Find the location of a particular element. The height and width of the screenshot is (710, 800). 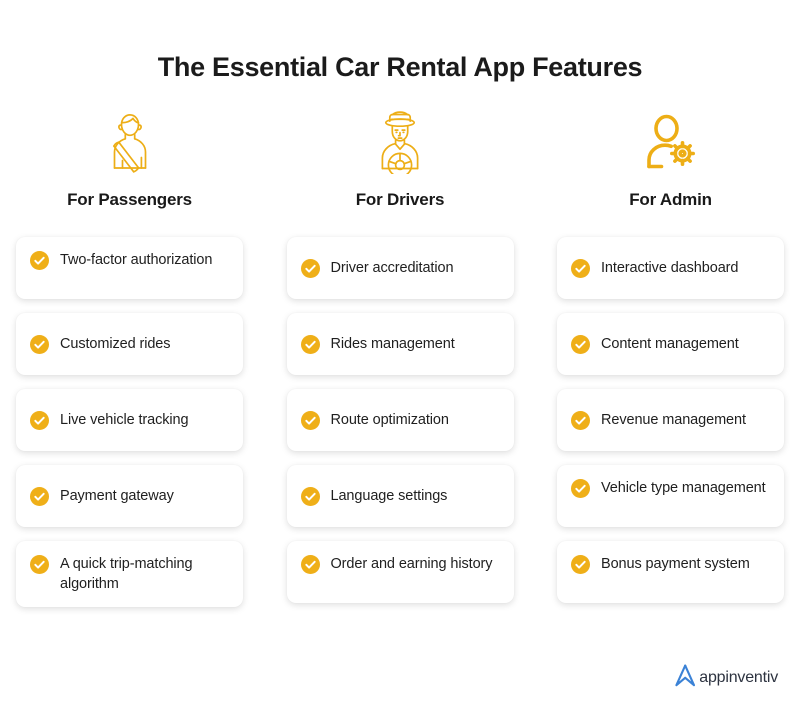

feature-label: Driver accreditation is located at coordinates (392, 268).